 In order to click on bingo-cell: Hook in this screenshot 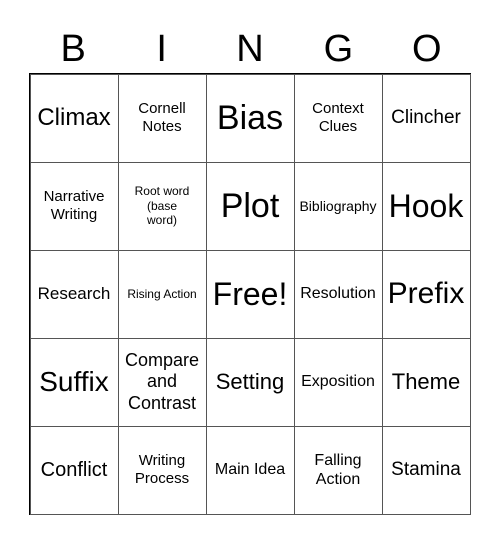, I will do `click(426, 206)`.